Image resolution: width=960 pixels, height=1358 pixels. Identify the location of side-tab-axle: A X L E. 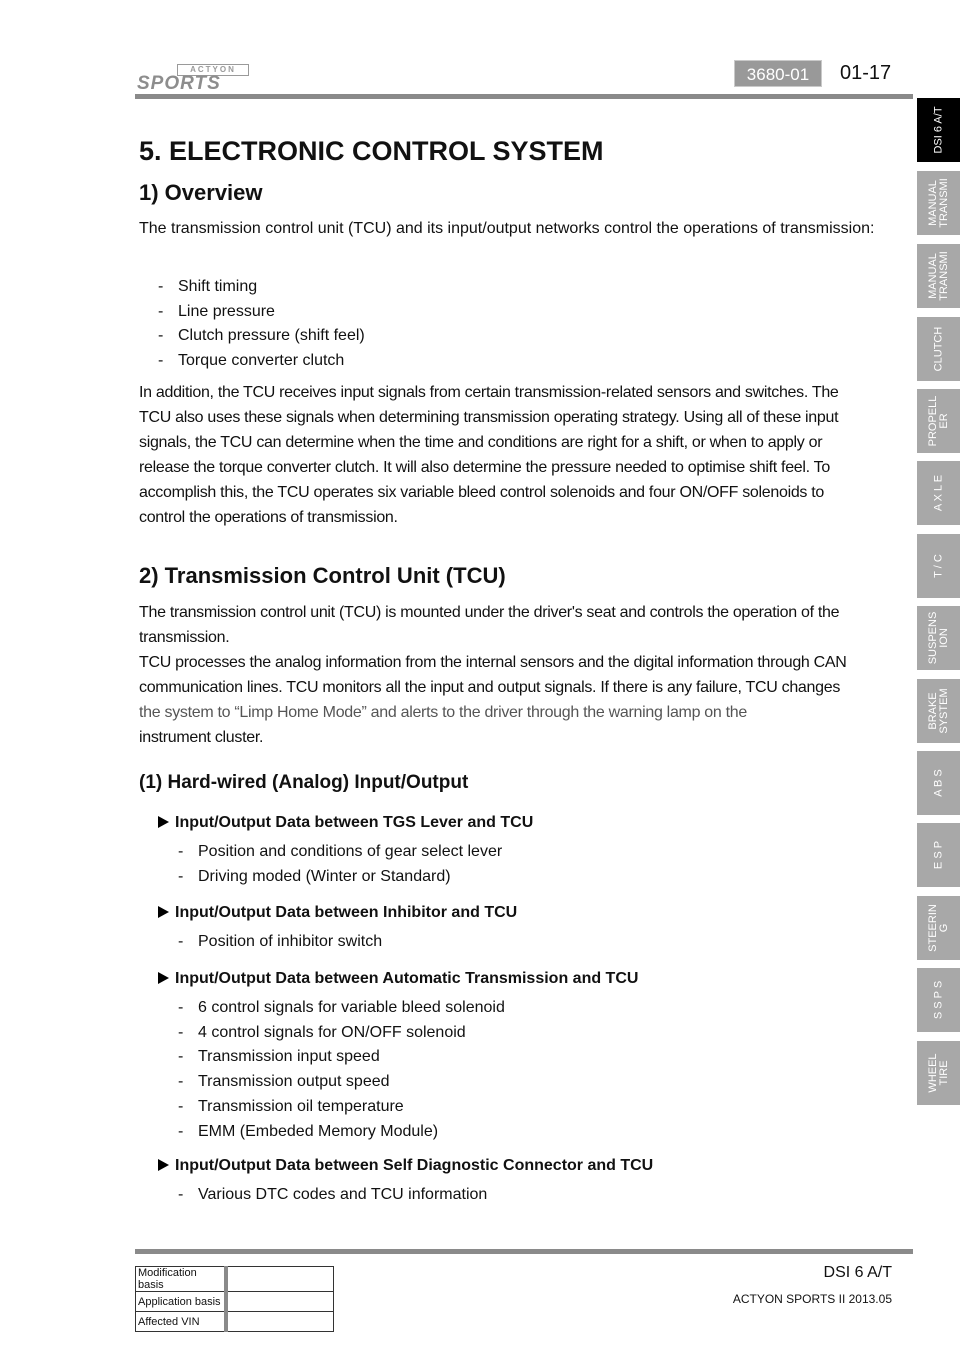
(938, 493).